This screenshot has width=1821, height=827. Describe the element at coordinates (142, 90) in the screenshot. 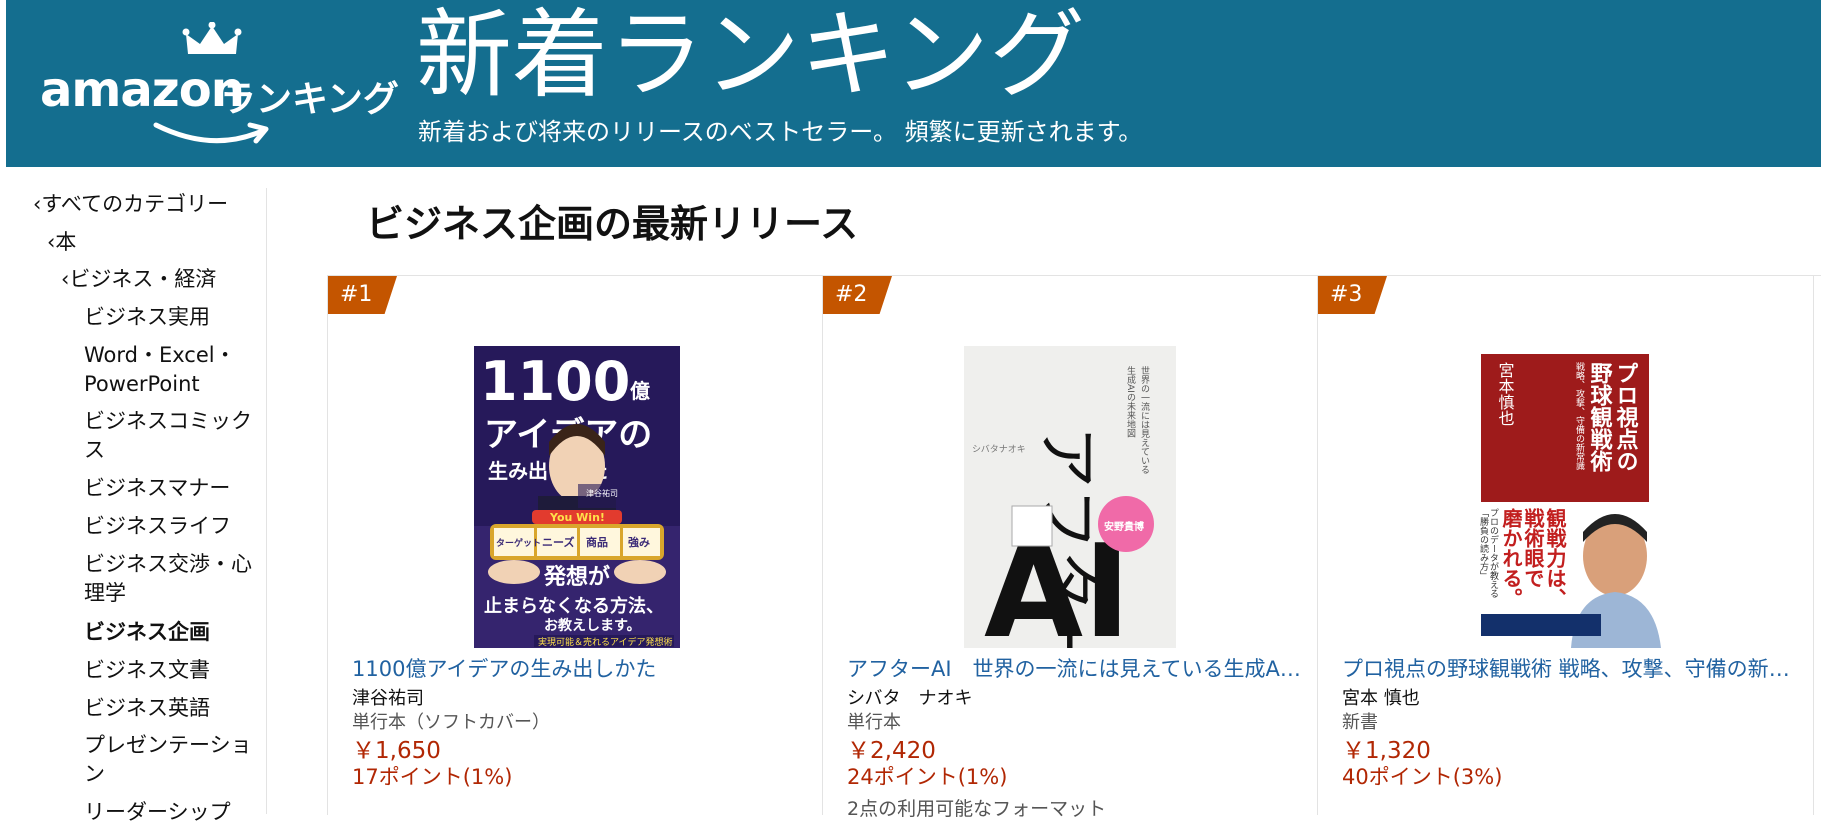

I see `logo-word: amazon` at that location.